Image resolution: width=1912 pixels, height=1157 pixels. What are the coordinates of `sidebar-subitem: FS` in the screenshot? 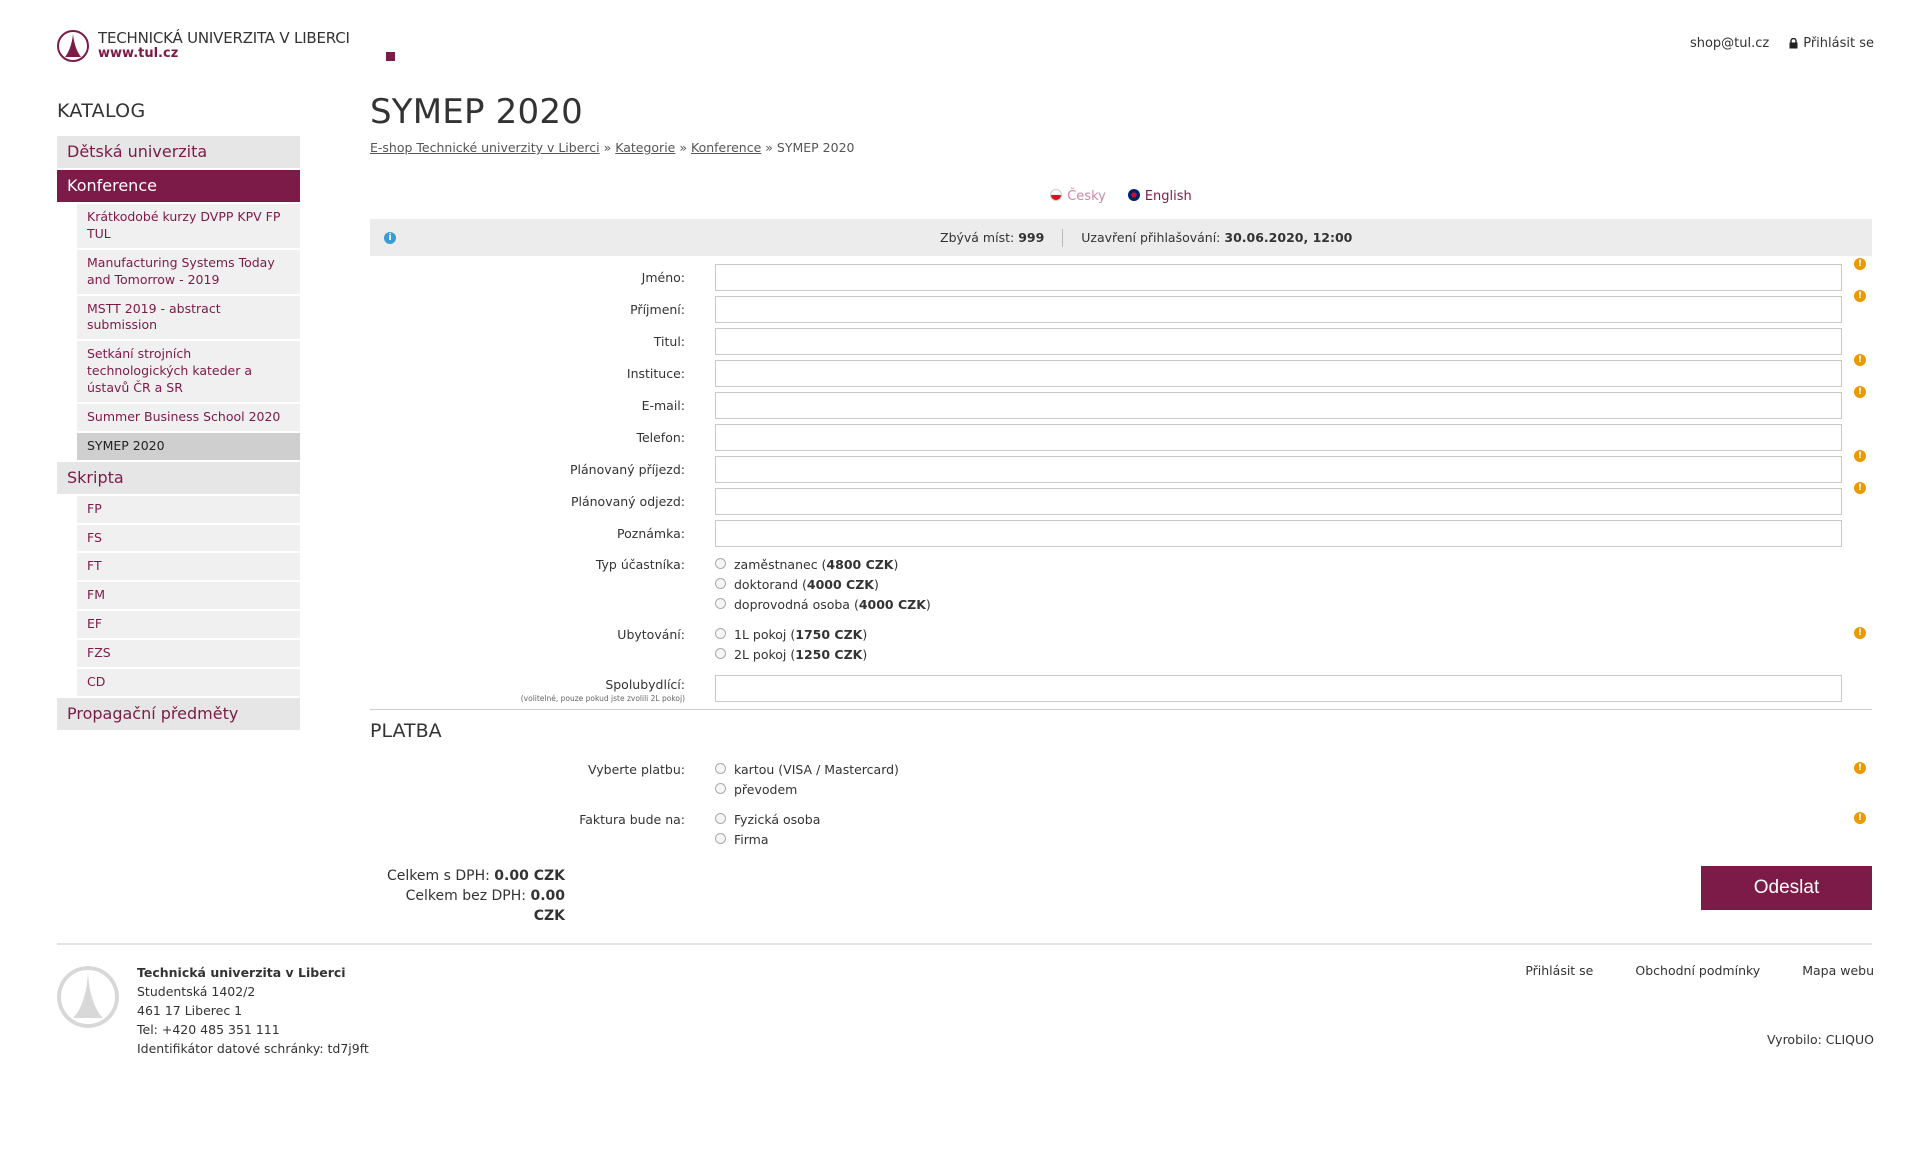 It's located at (188, 538).